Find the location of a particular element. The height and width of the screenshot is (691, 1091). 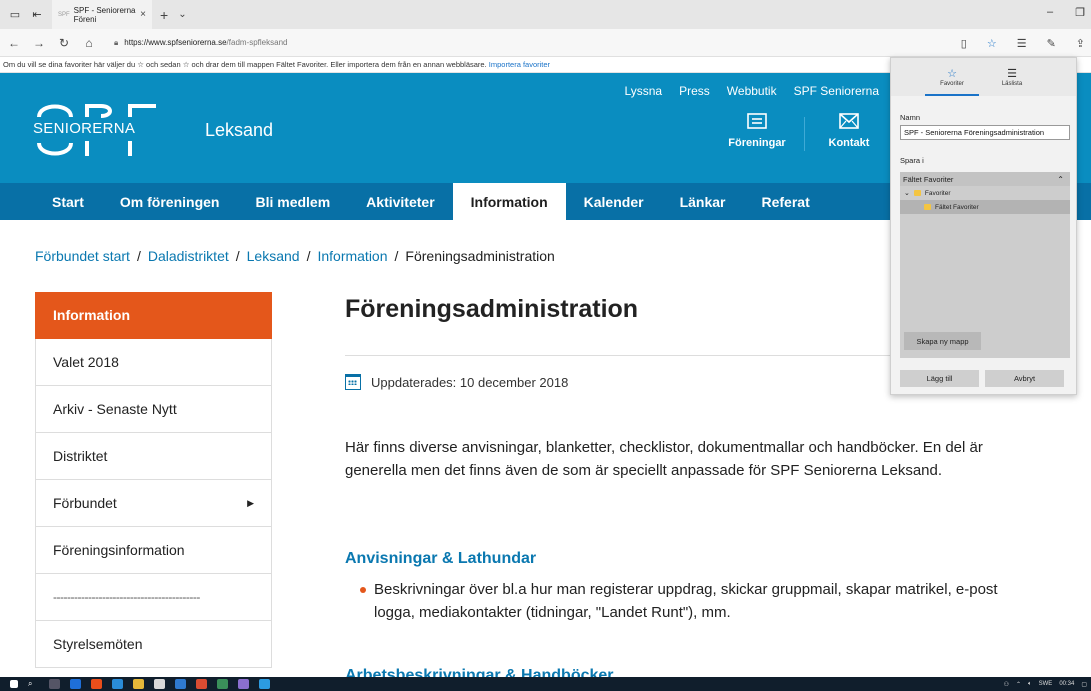

cancel-button: Avbryt is located at coordinates (1024, 378).